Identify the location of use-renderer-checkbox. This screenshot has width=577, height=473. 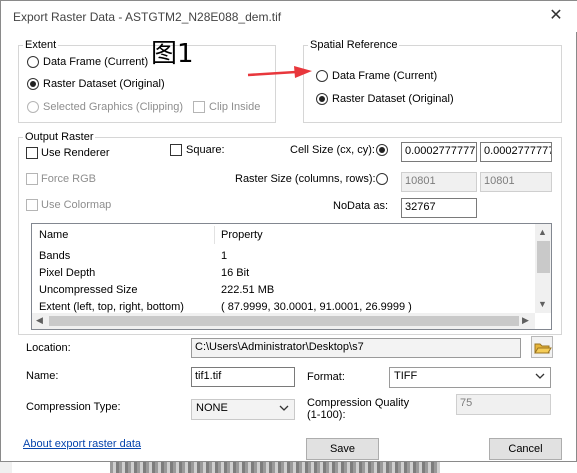
(32, 153).